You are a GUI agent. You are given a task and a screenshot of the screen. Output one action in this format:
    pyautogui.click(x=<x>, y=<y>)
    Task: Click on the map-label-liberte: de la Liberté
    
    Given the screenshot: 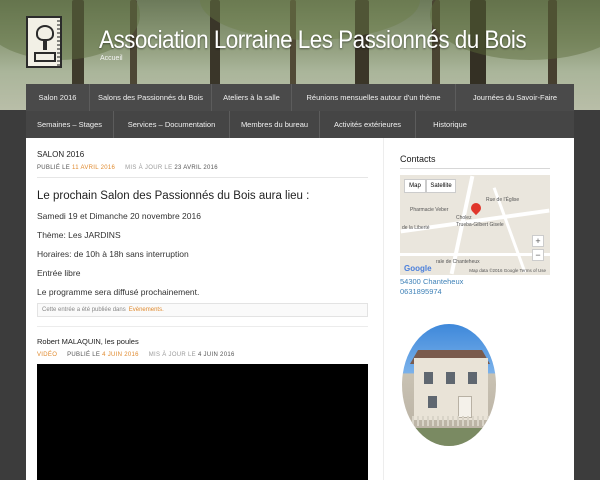 What is the action you would take?
    pyautogui.click(x=416, y=228)
    